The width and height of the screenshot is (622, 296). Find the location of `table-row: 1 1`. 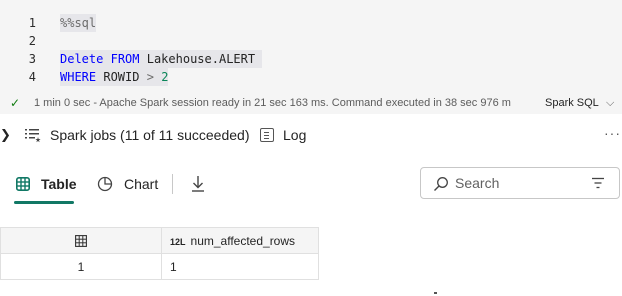

table-row: 1 1 is located at coordinates (159, 266).